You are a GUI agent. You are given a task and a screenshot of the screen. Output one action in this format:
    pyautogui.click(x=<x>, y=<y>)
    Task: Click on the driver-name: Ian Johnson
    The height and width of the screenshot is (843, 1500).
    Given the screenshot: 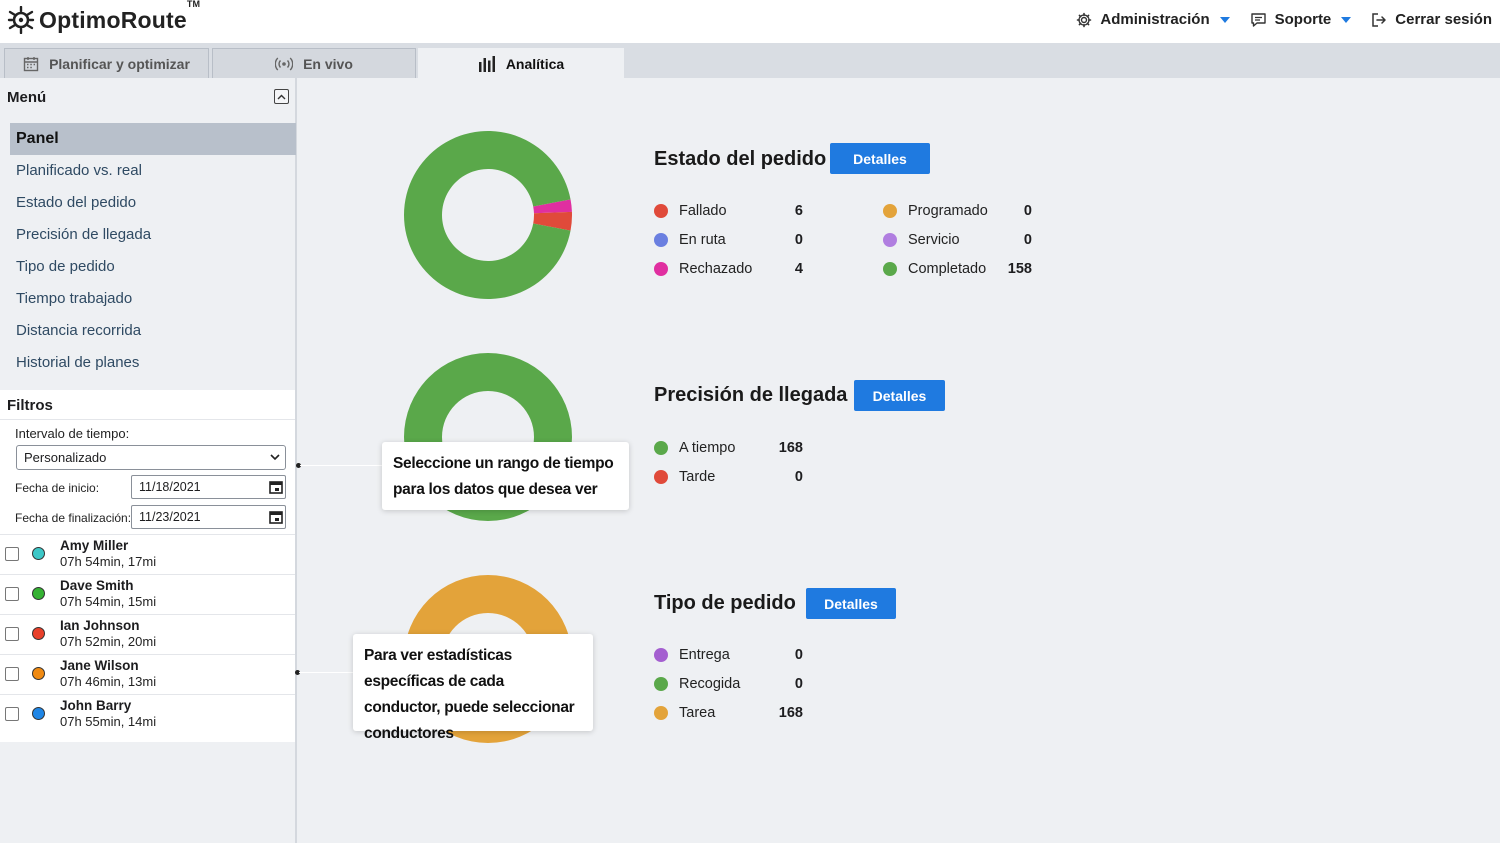 What is the action you would take?
    pyautogui.click(x=100, y=625)
    